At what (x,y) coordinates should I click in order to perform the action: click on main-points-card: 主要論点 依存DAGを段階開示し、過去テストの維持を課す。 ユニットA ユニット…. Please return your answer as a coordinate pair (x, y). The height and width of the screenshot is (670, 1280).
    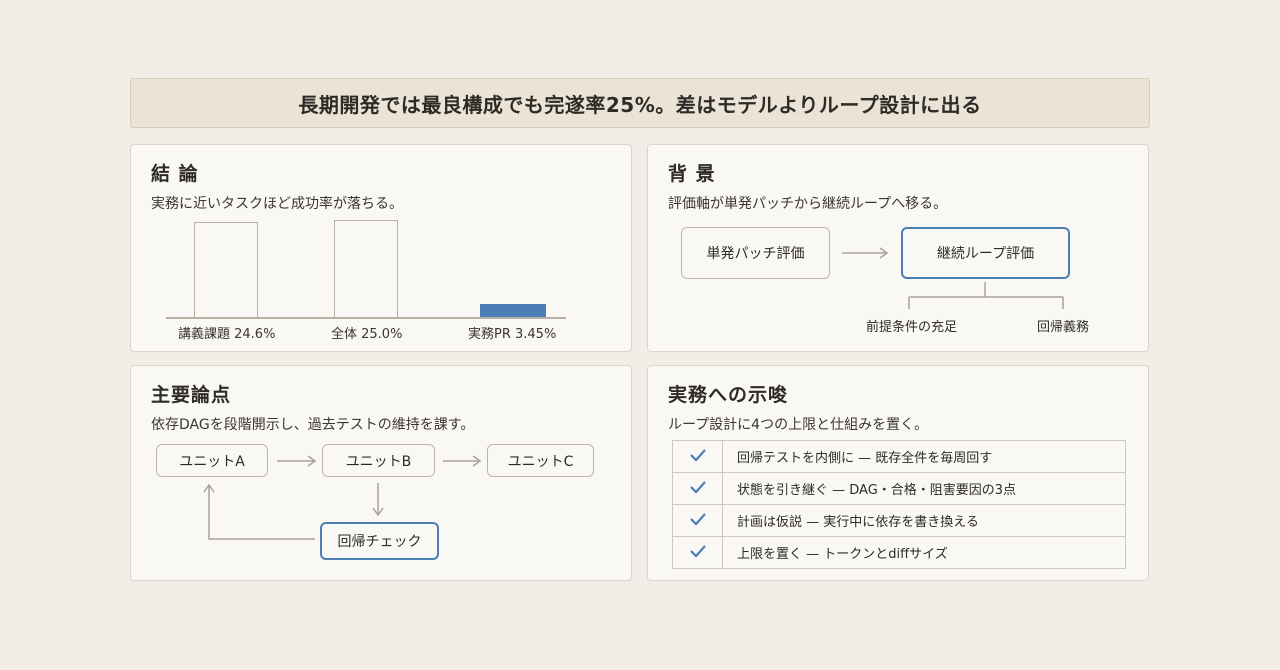
    Looking at the image, I should click on (381, 473).